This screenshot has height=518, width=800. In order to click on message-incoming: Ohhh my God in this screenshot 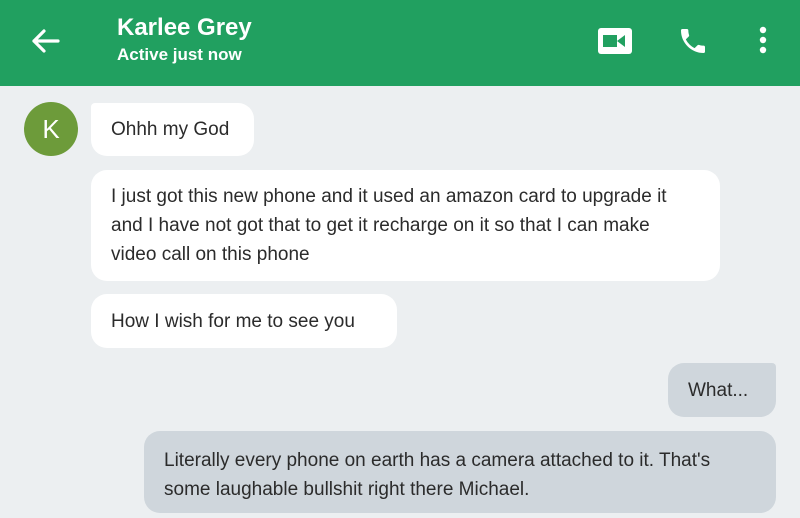, I will do `click(172, 129)`.